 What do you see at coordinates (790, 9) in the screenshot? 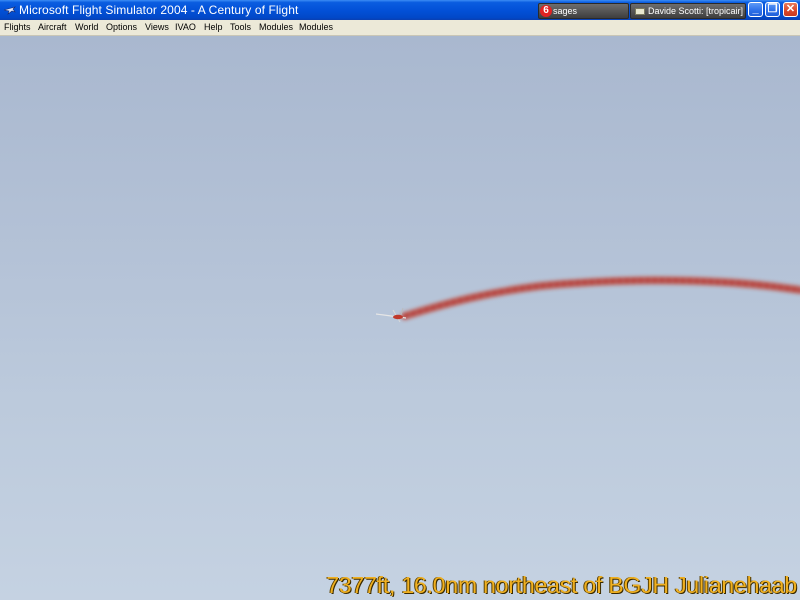
I see `close-button: ✕` at bounding box center [790, 9].